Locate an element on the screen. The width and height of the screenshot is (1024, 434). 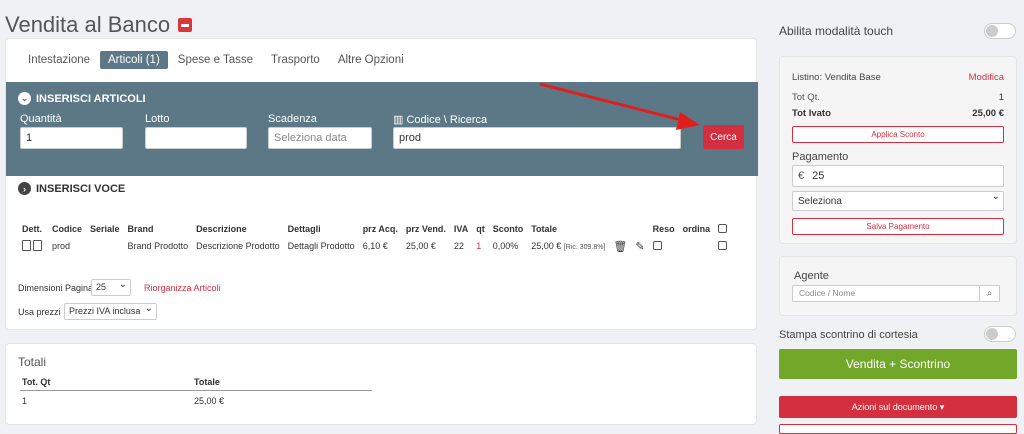
ricarico-value: [Ric. 309.8%] is located at coordinates (584, 247).